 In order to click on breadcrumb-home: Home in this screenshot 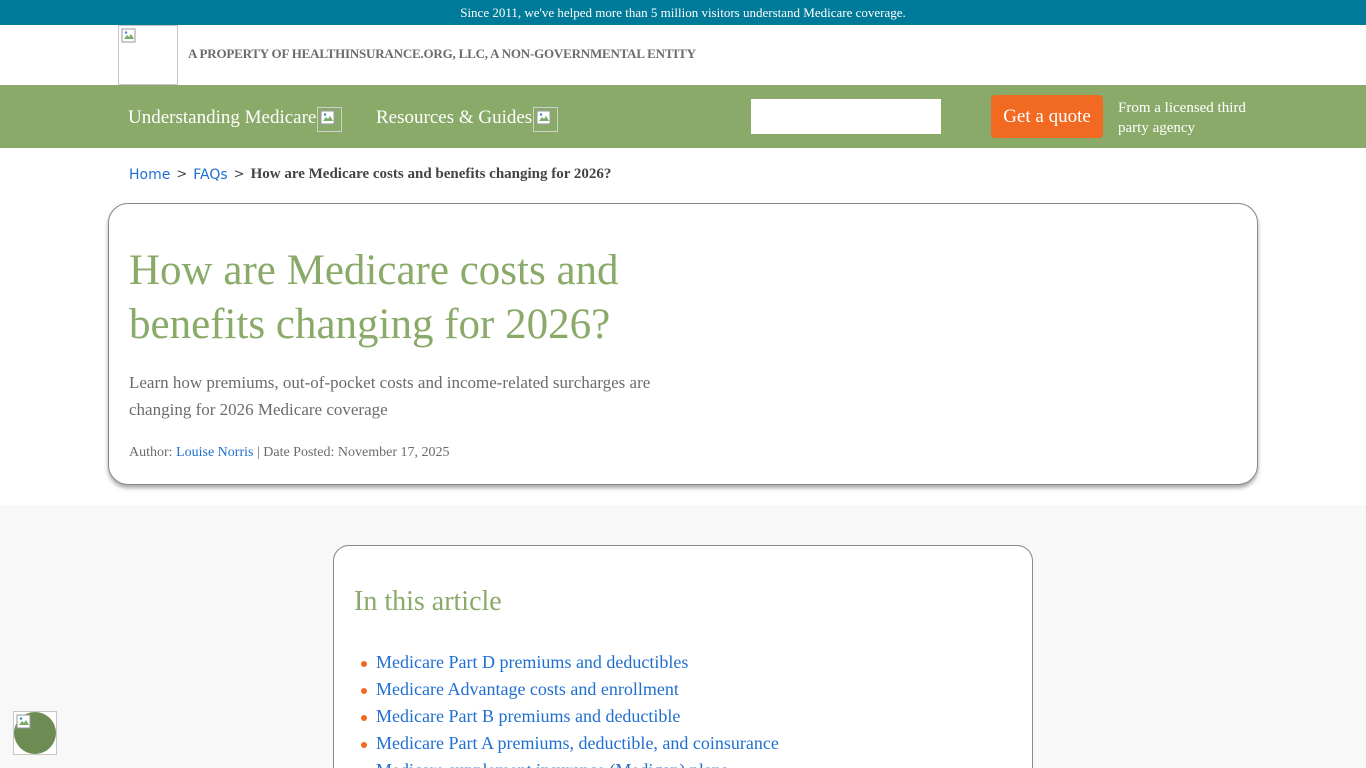, I will do `click(149, 175)`.